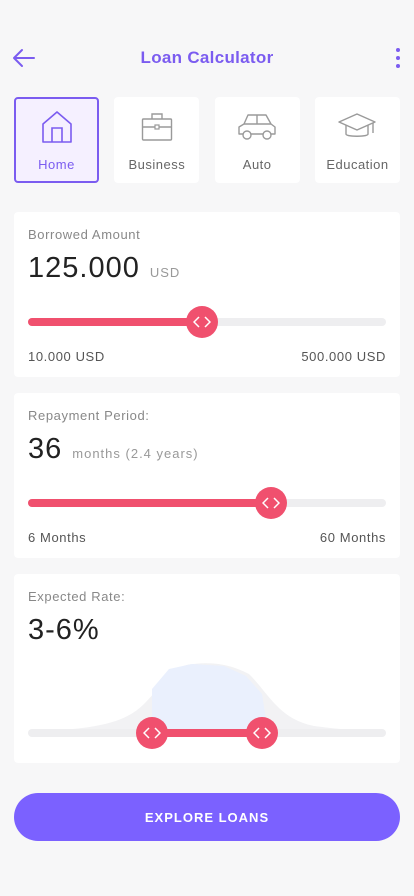  What do you see at coordinates (357, 127) in the screenshot?
I see `graduation-cap-icon` at bounding box center [357, 127].